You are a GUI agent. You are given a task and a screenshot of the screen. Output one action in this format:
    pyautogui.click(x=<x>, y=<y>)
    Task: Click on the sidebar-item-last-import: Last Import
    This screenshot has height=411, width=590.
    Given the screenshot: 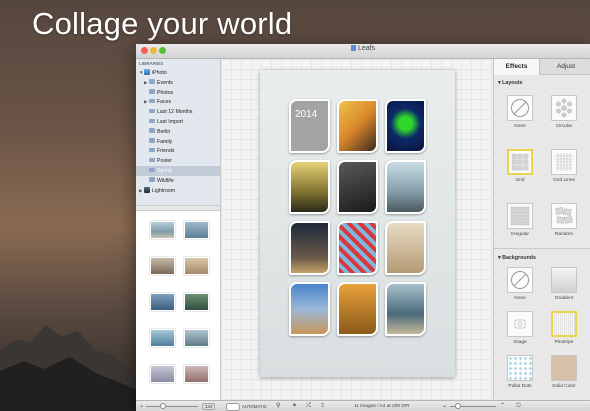 What is the action you would take?
    pyautogui.click(x=178, y=122)
    